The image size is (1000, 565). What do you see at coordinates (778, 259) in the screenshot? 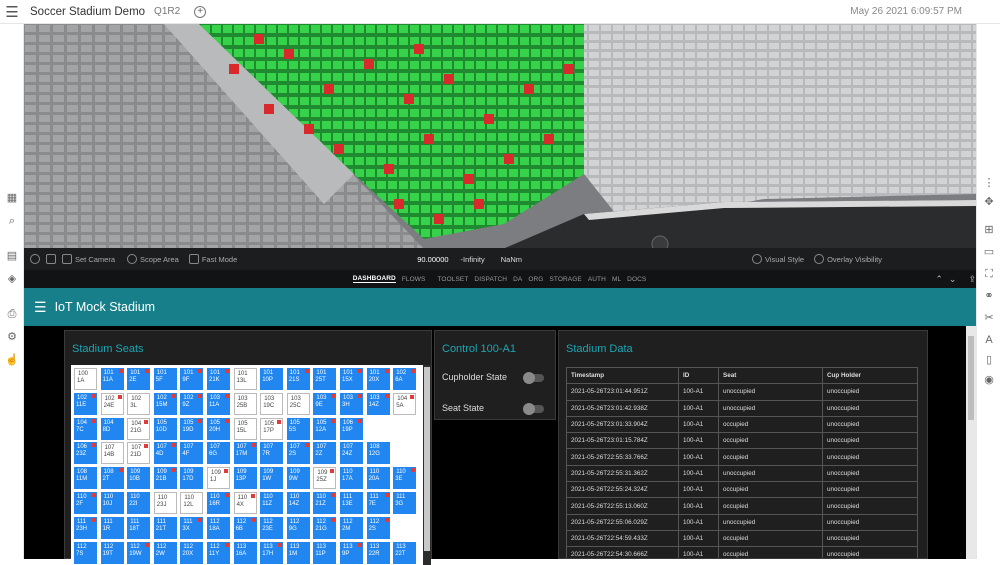
I see `visual-style-button: Visual Style` at bounding box center [778, 259].